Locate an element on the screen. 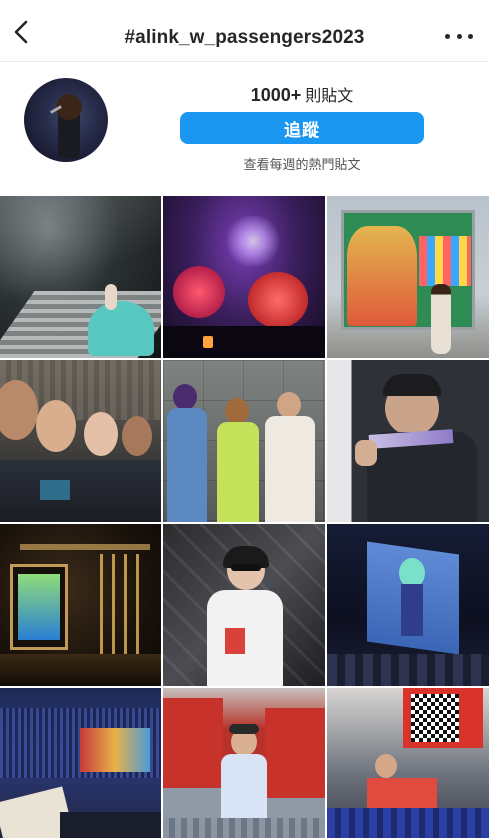  hashtag-avatar is located at coordinates (66, 120).